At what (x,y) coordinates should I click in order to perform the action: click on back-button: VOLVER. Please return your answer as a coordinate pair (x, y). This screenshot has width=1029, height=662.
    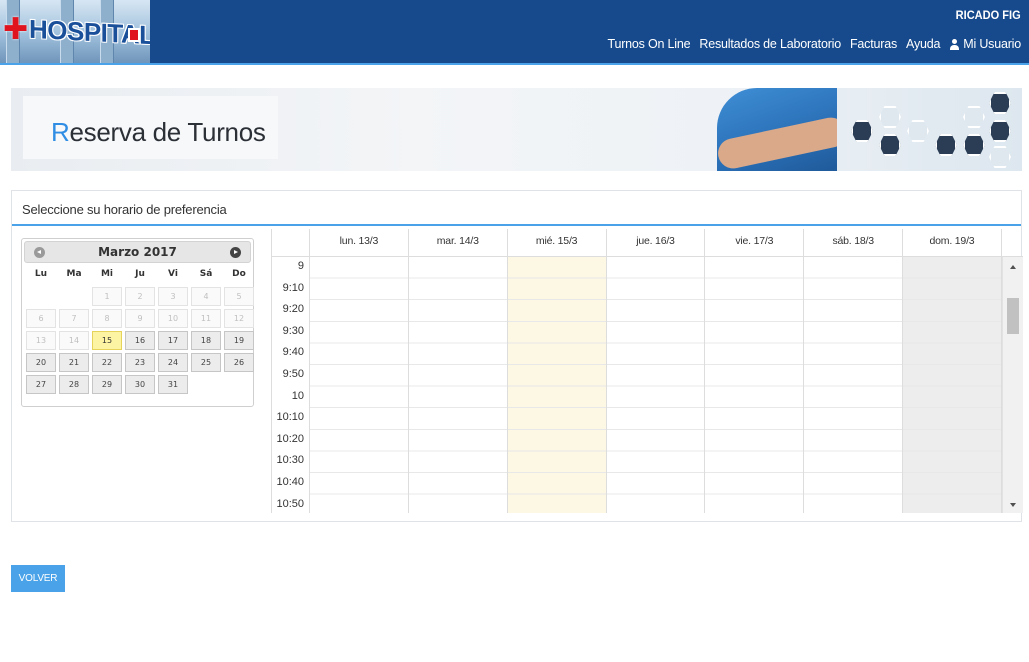
    Looking at the image, I should click on (38, 578).